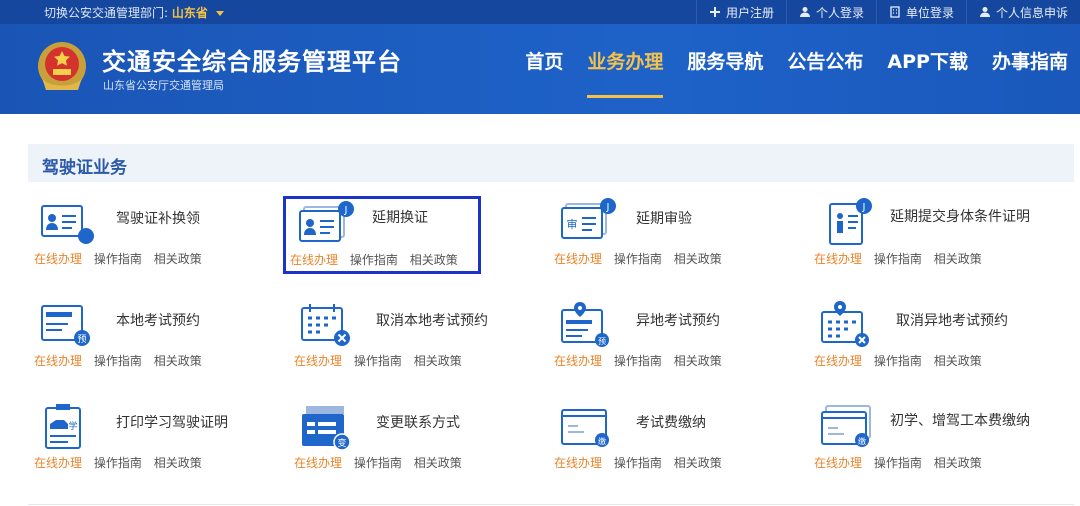 The image size is (1080, 506). Describe the element at coordinates (190, 13) in the screenshot. I see `province-selector: 山东省` at that location.